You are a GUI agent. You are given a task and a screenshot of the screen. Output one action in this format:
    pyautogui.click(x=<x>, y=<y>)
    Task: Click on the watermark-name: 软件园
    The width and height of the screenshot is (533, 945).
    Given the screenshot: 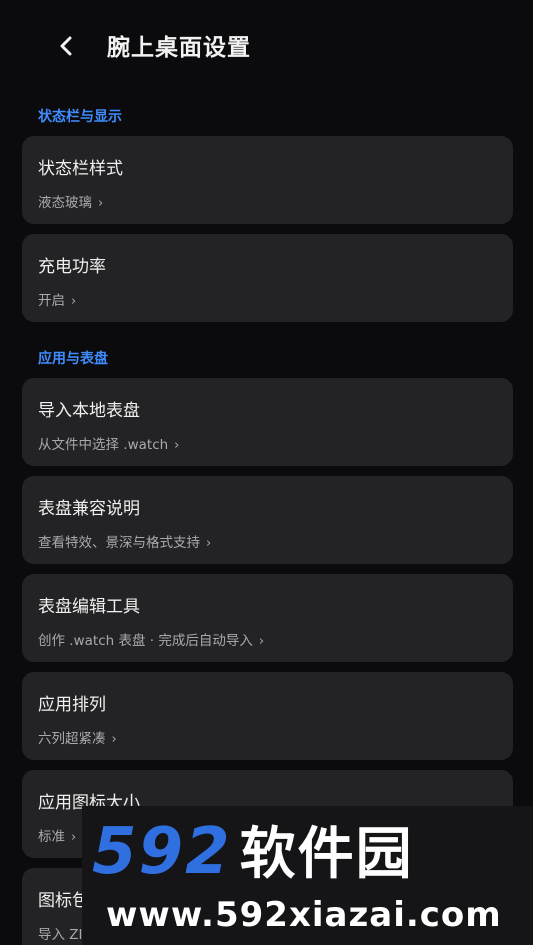 What is the action you would take?
    pyautogui.click(x=326, y=854)
    